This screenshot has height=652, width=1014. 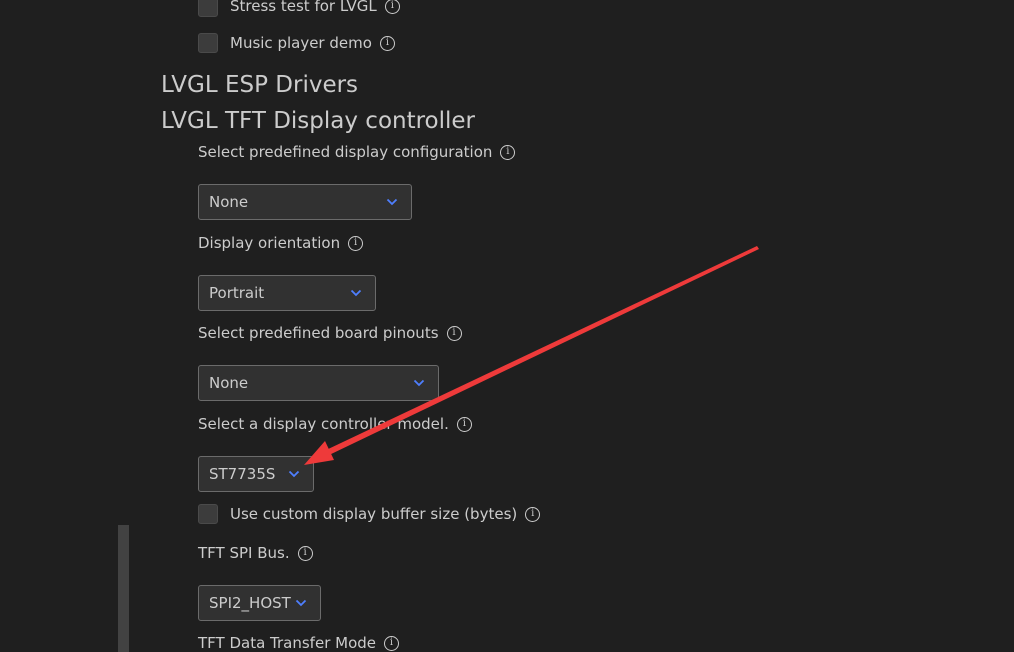 I want to click on music-player-row: Music player demo i, so click(x=312, y=43).